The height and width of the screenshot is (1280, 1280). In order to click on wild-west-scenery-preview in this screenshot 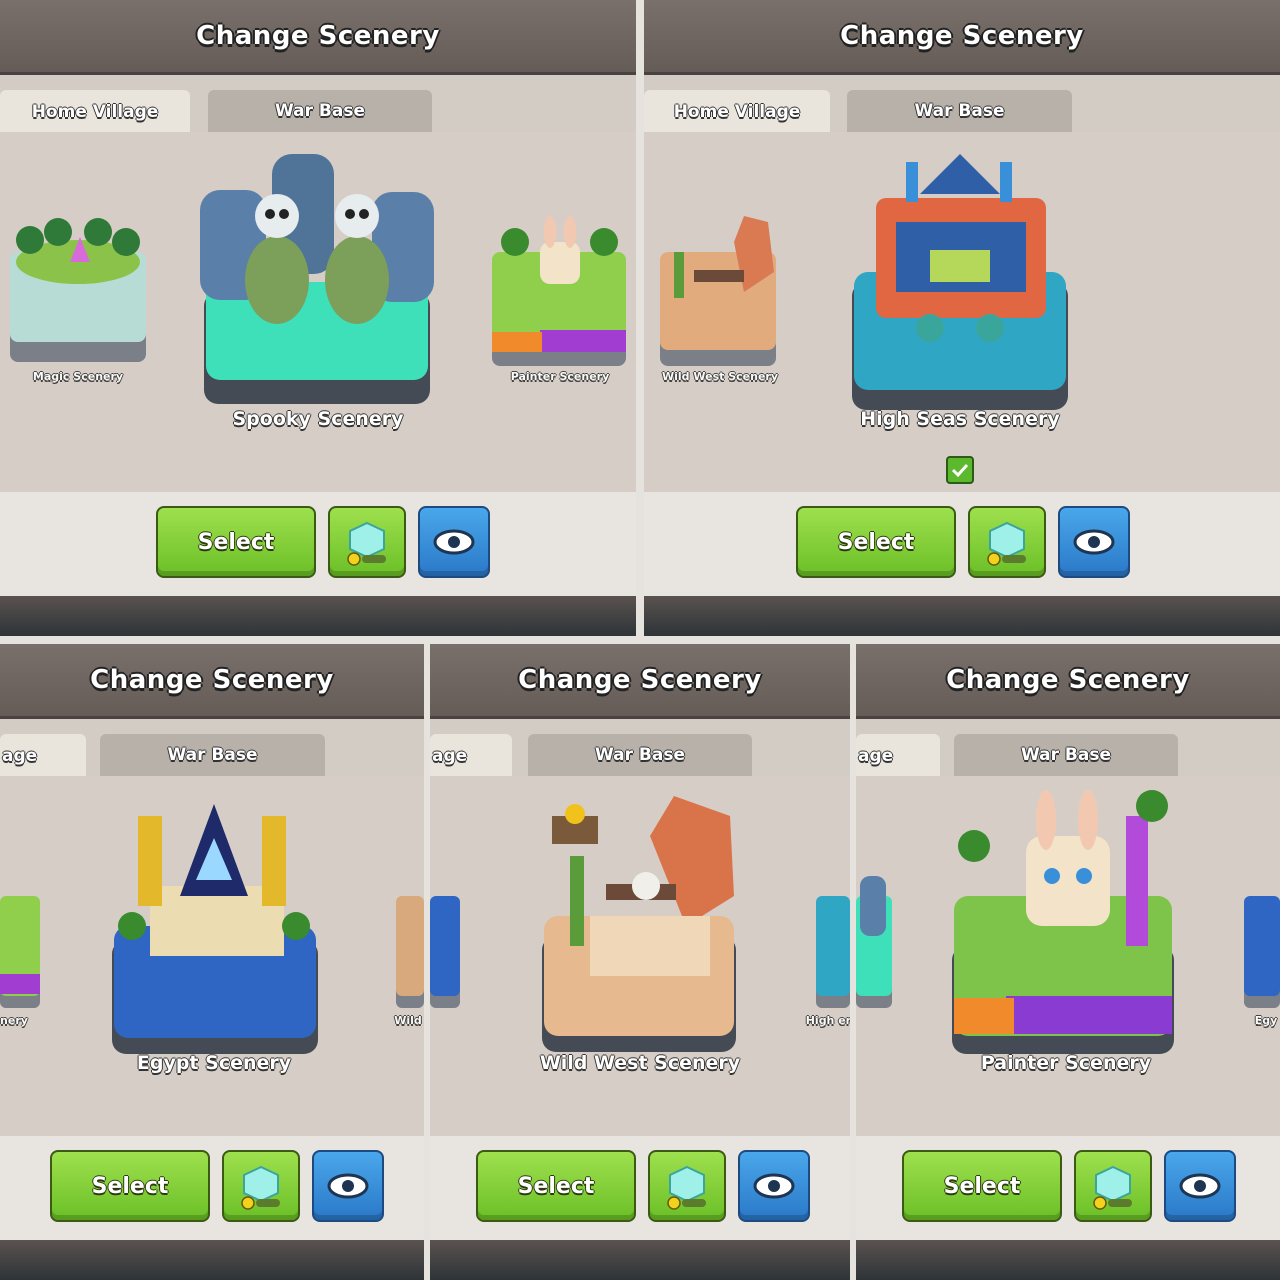, I will do `click(639, 924)`.